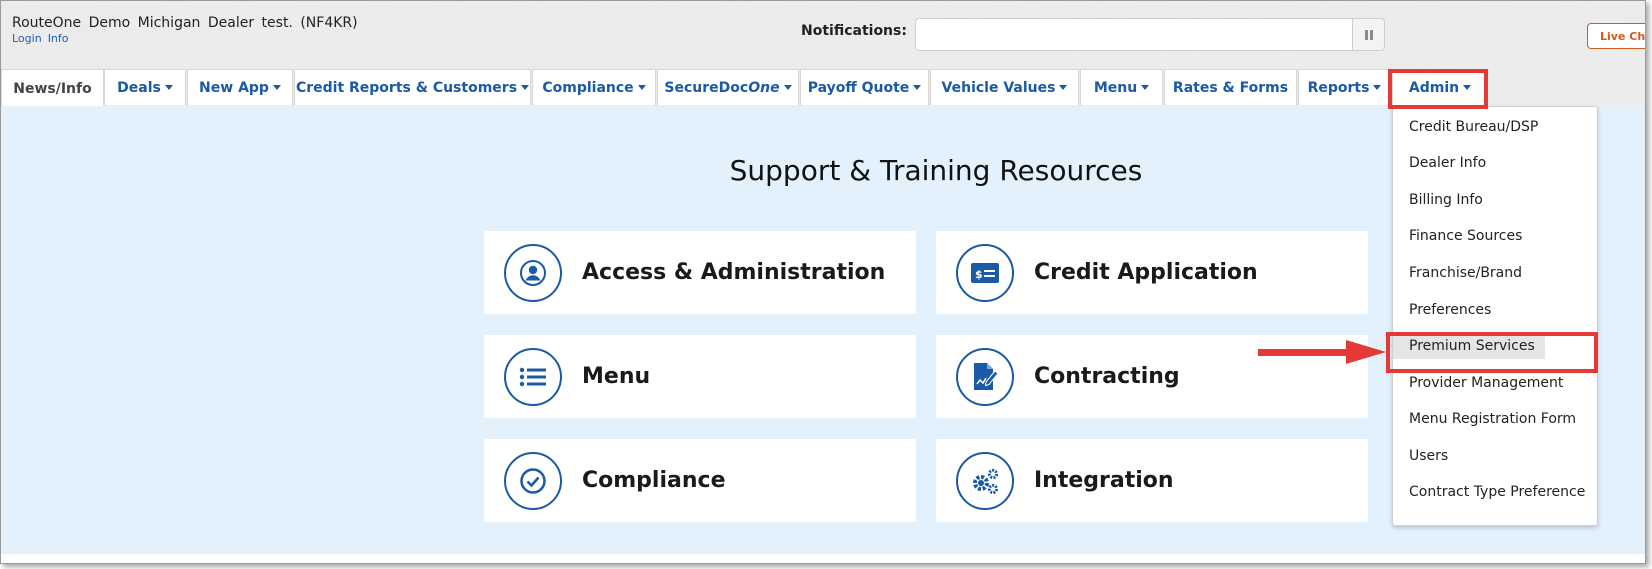 The height and width of the screenshot is (569, 1652). Describe the element at coordinates (43, 38) in the screenshot. I see `dealer-links: Login Info` at that location.